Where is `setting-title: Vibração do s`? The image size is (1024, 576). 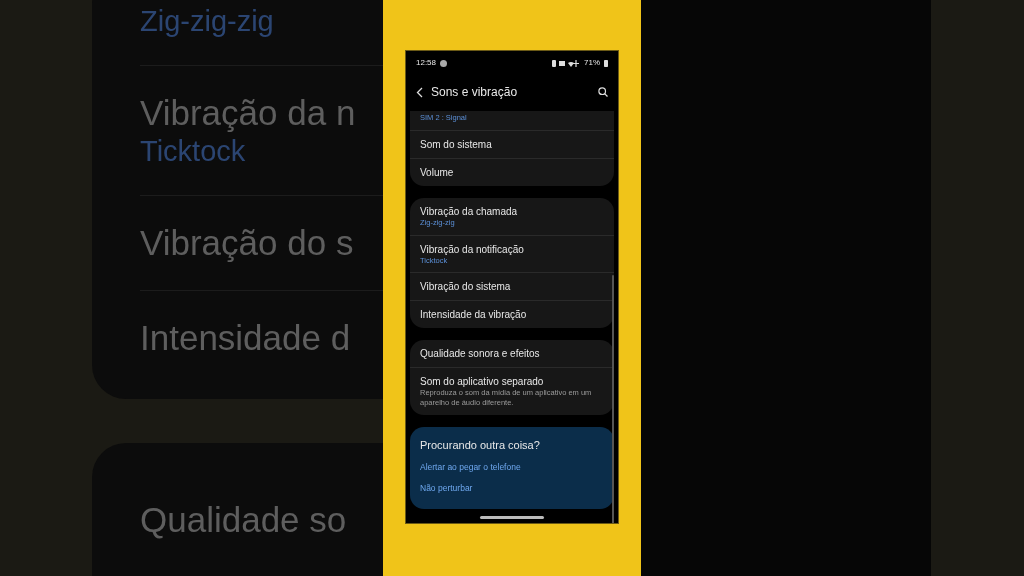 setting-title: Vibração do s is located at coordinates (247, 242).